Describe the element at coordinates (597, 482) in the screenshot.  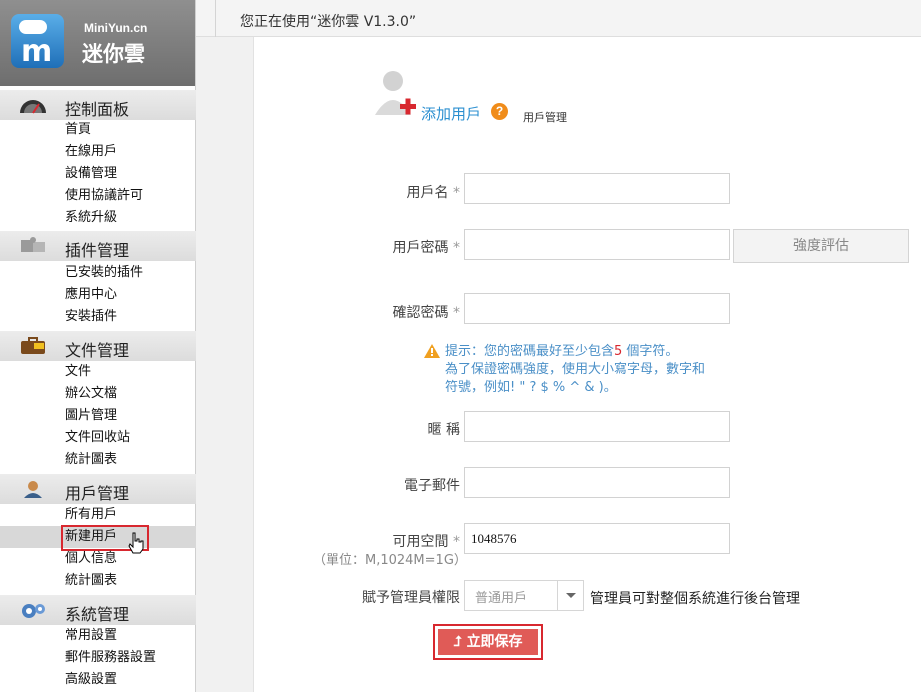
I see `email-input` at that location.